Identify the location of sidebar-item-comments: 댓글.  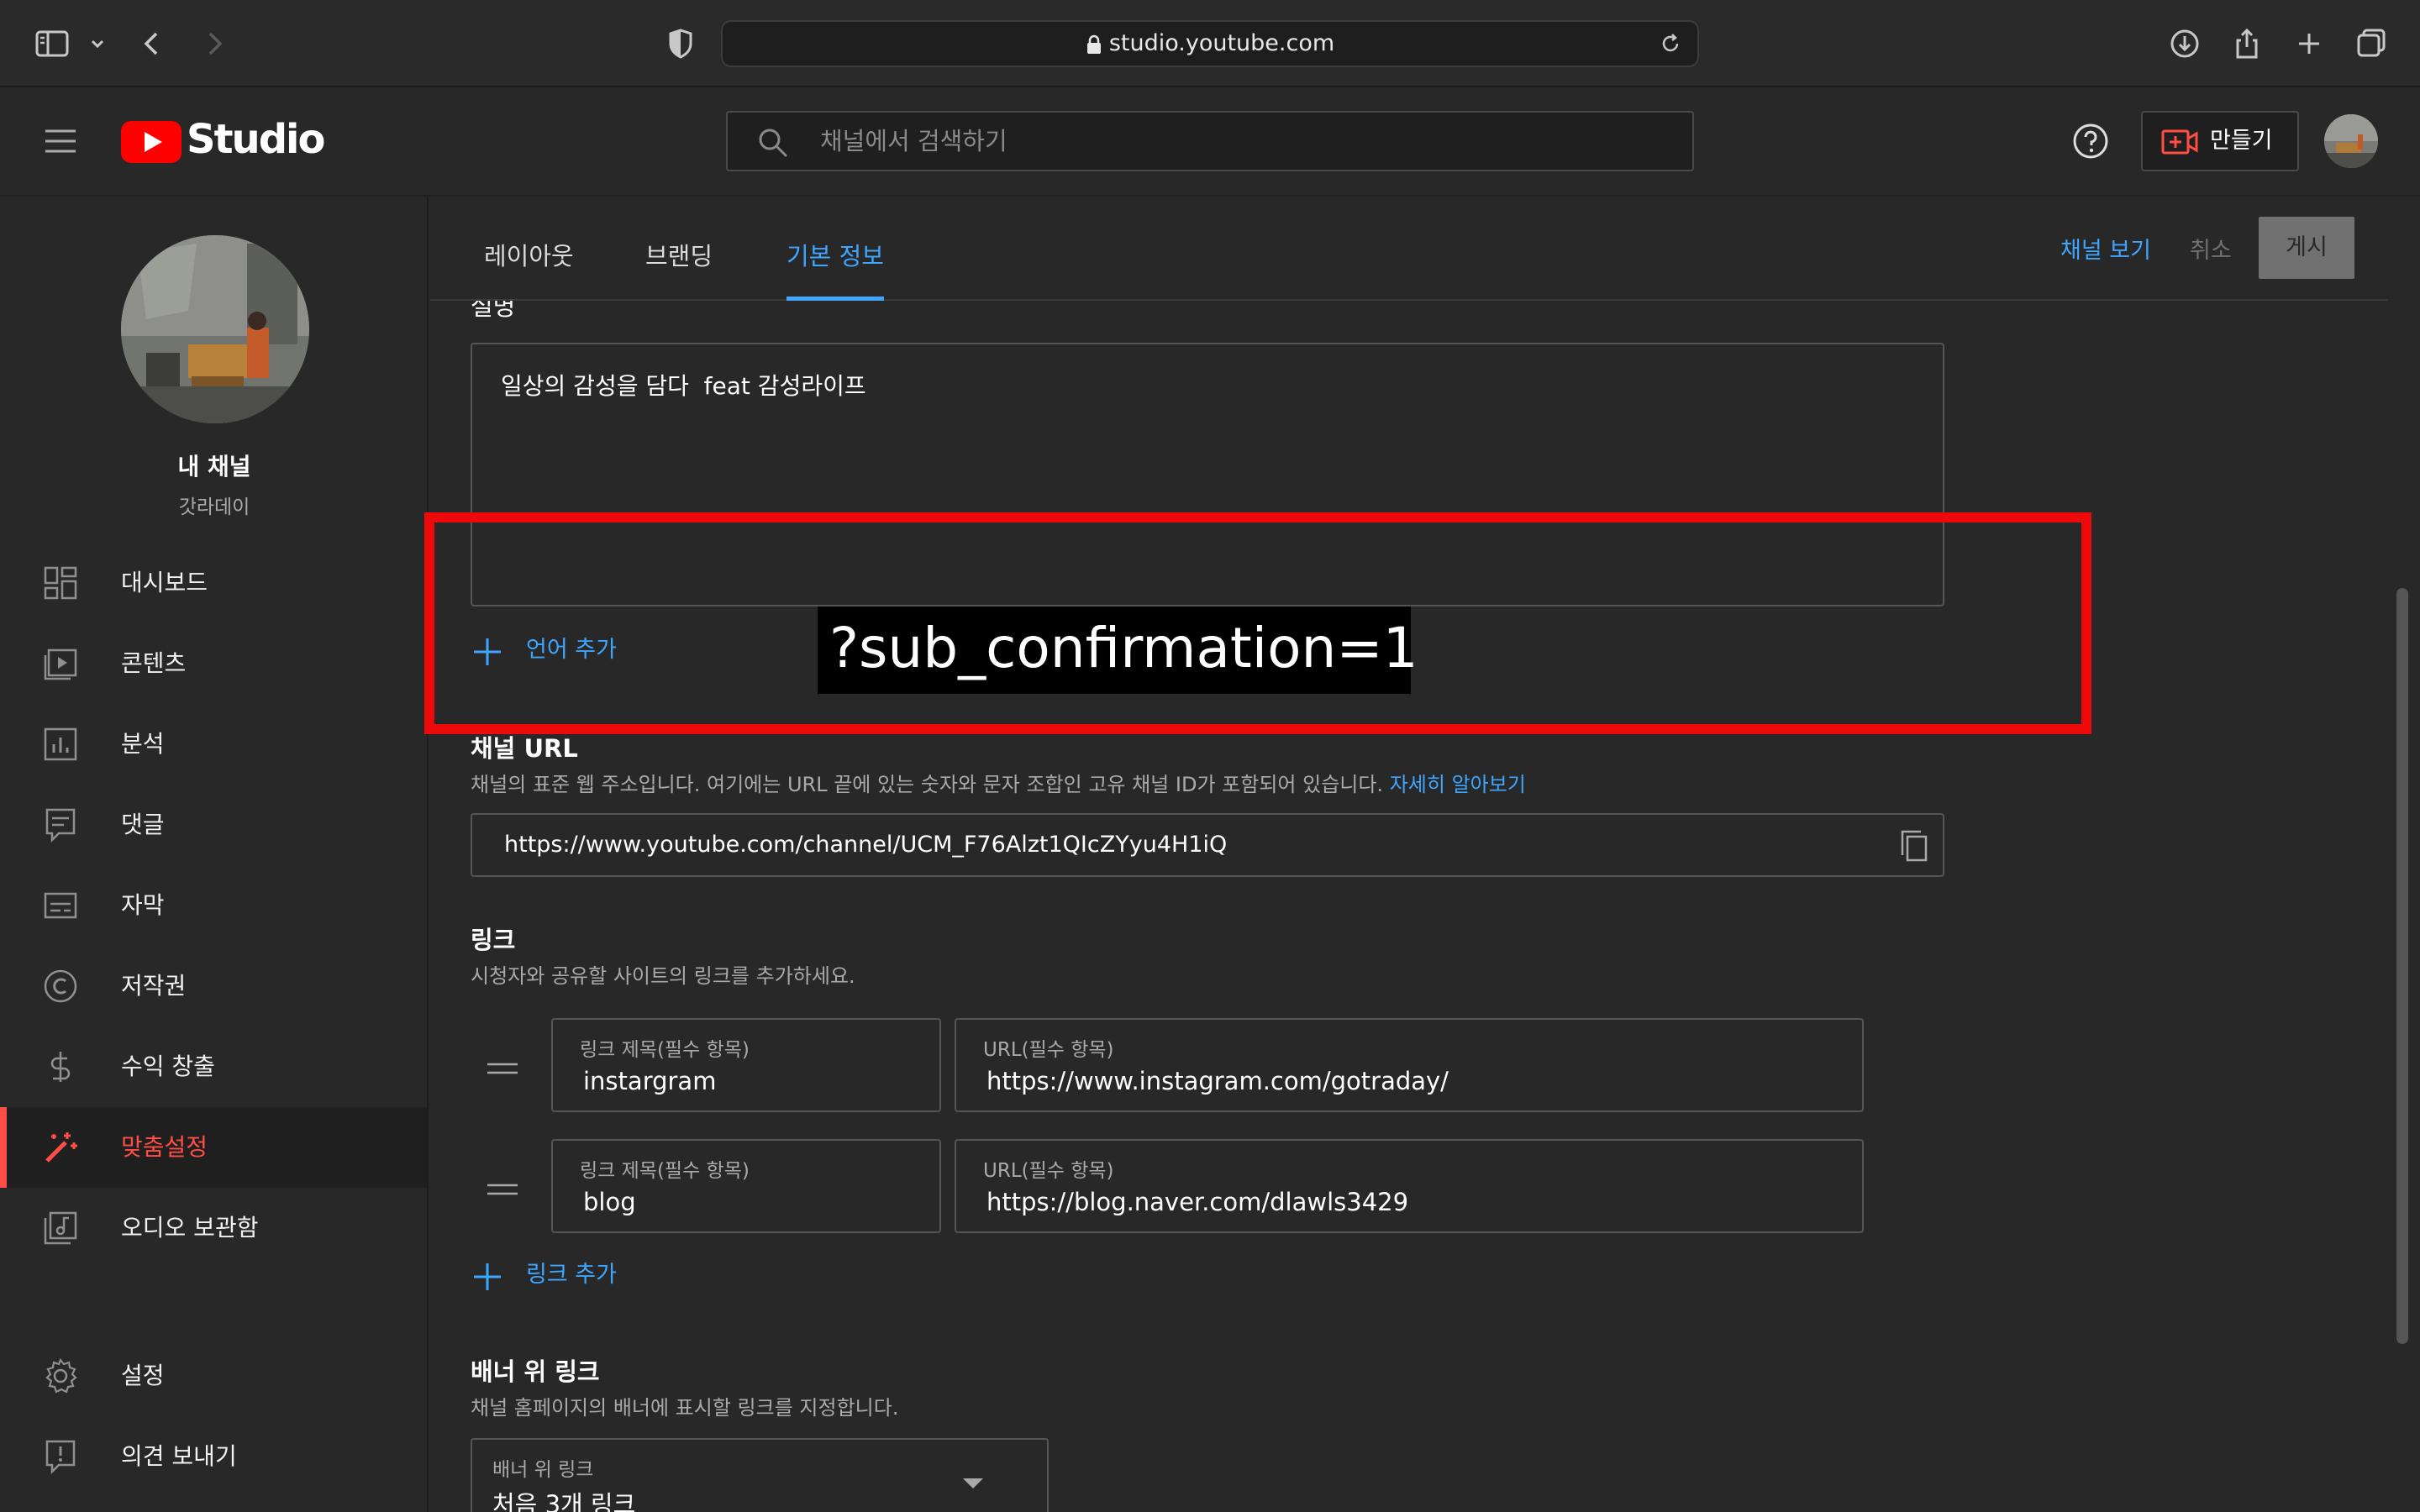
(214, 825).